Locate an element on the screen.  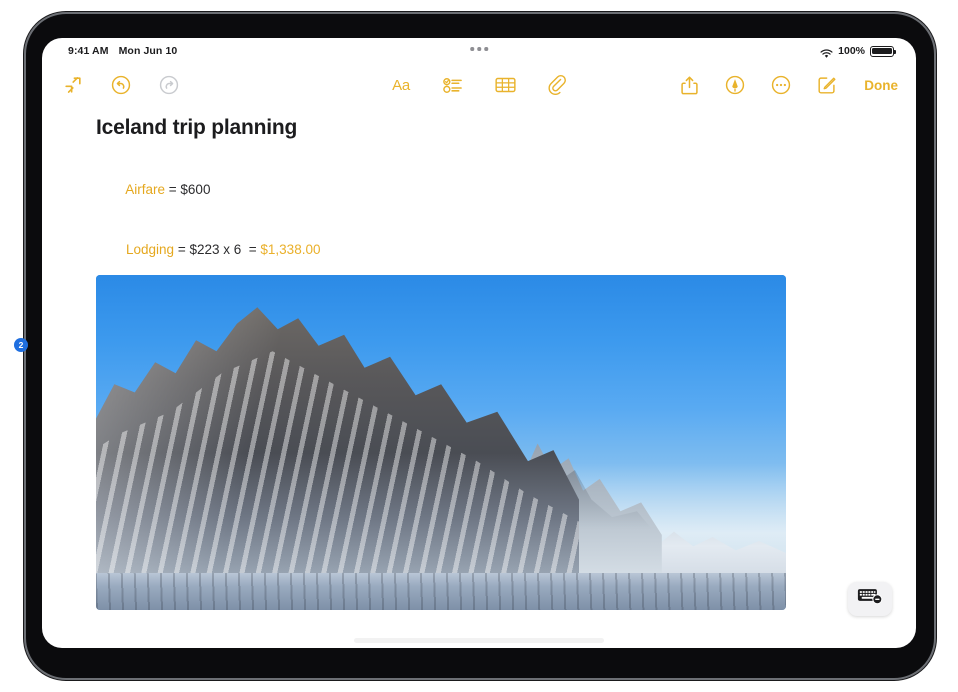
battery-percent: 100% is located at coordinates (851, 51).